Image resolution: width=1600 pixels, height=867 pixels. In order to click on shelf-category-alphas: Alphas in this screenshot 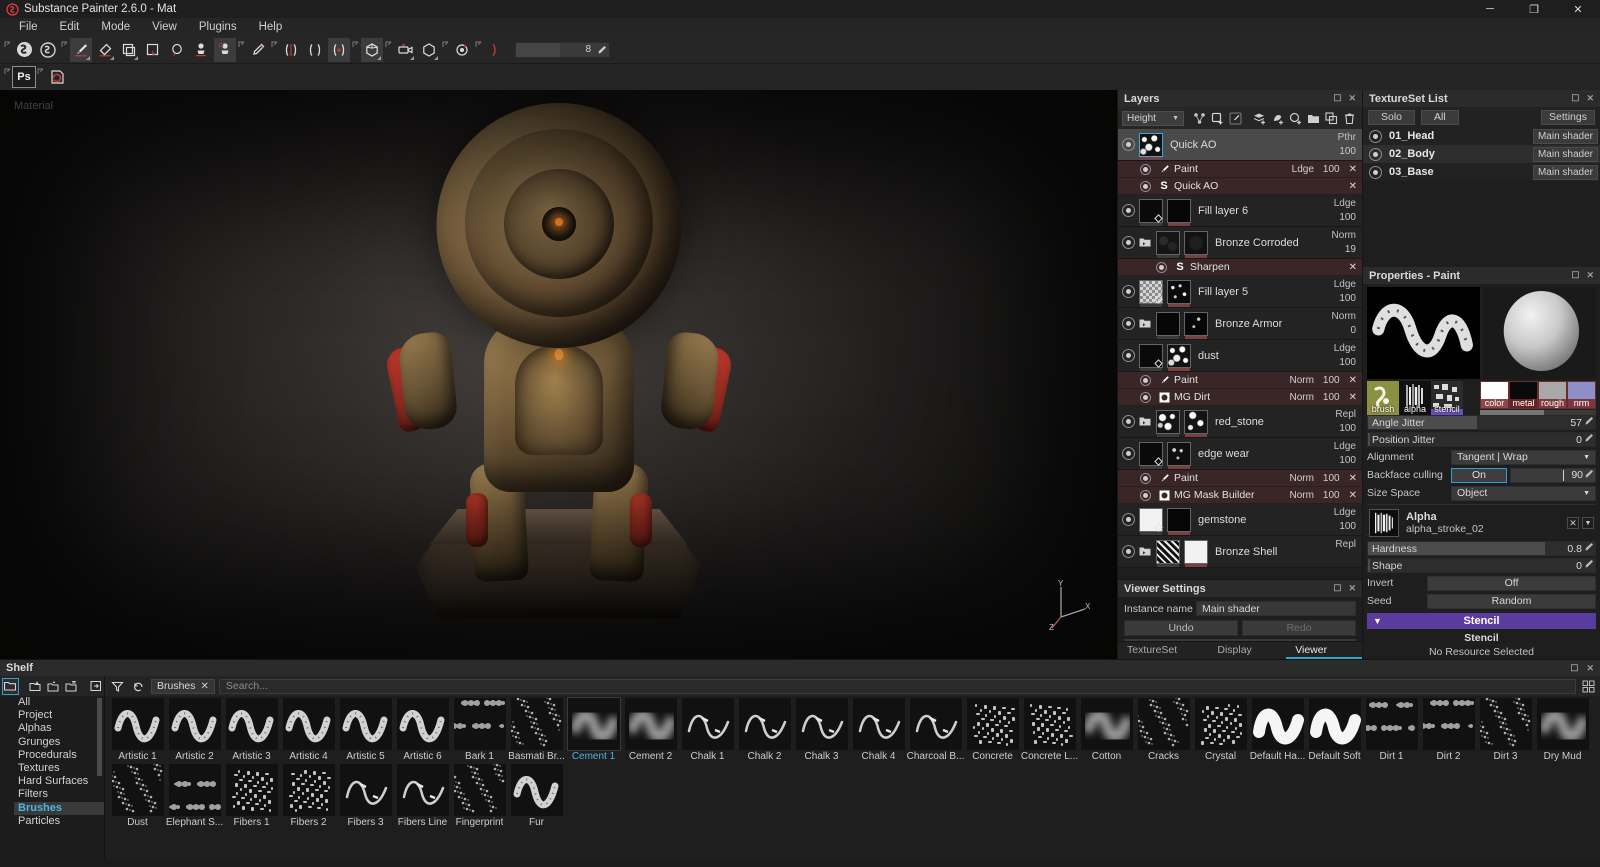, I will do `click(59, 728)`.